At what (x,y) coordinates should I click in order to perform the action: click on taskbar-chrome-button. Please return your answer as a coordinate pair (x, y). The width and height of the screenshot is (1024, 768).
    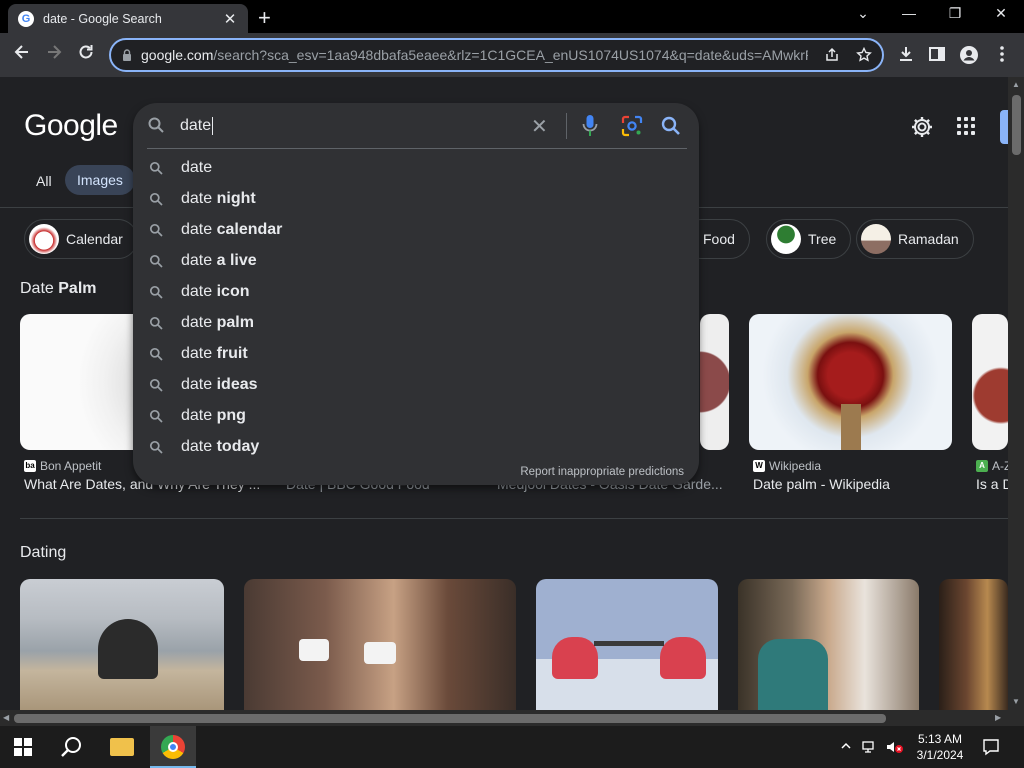
    Looking at the image, I should click on (173, 747).